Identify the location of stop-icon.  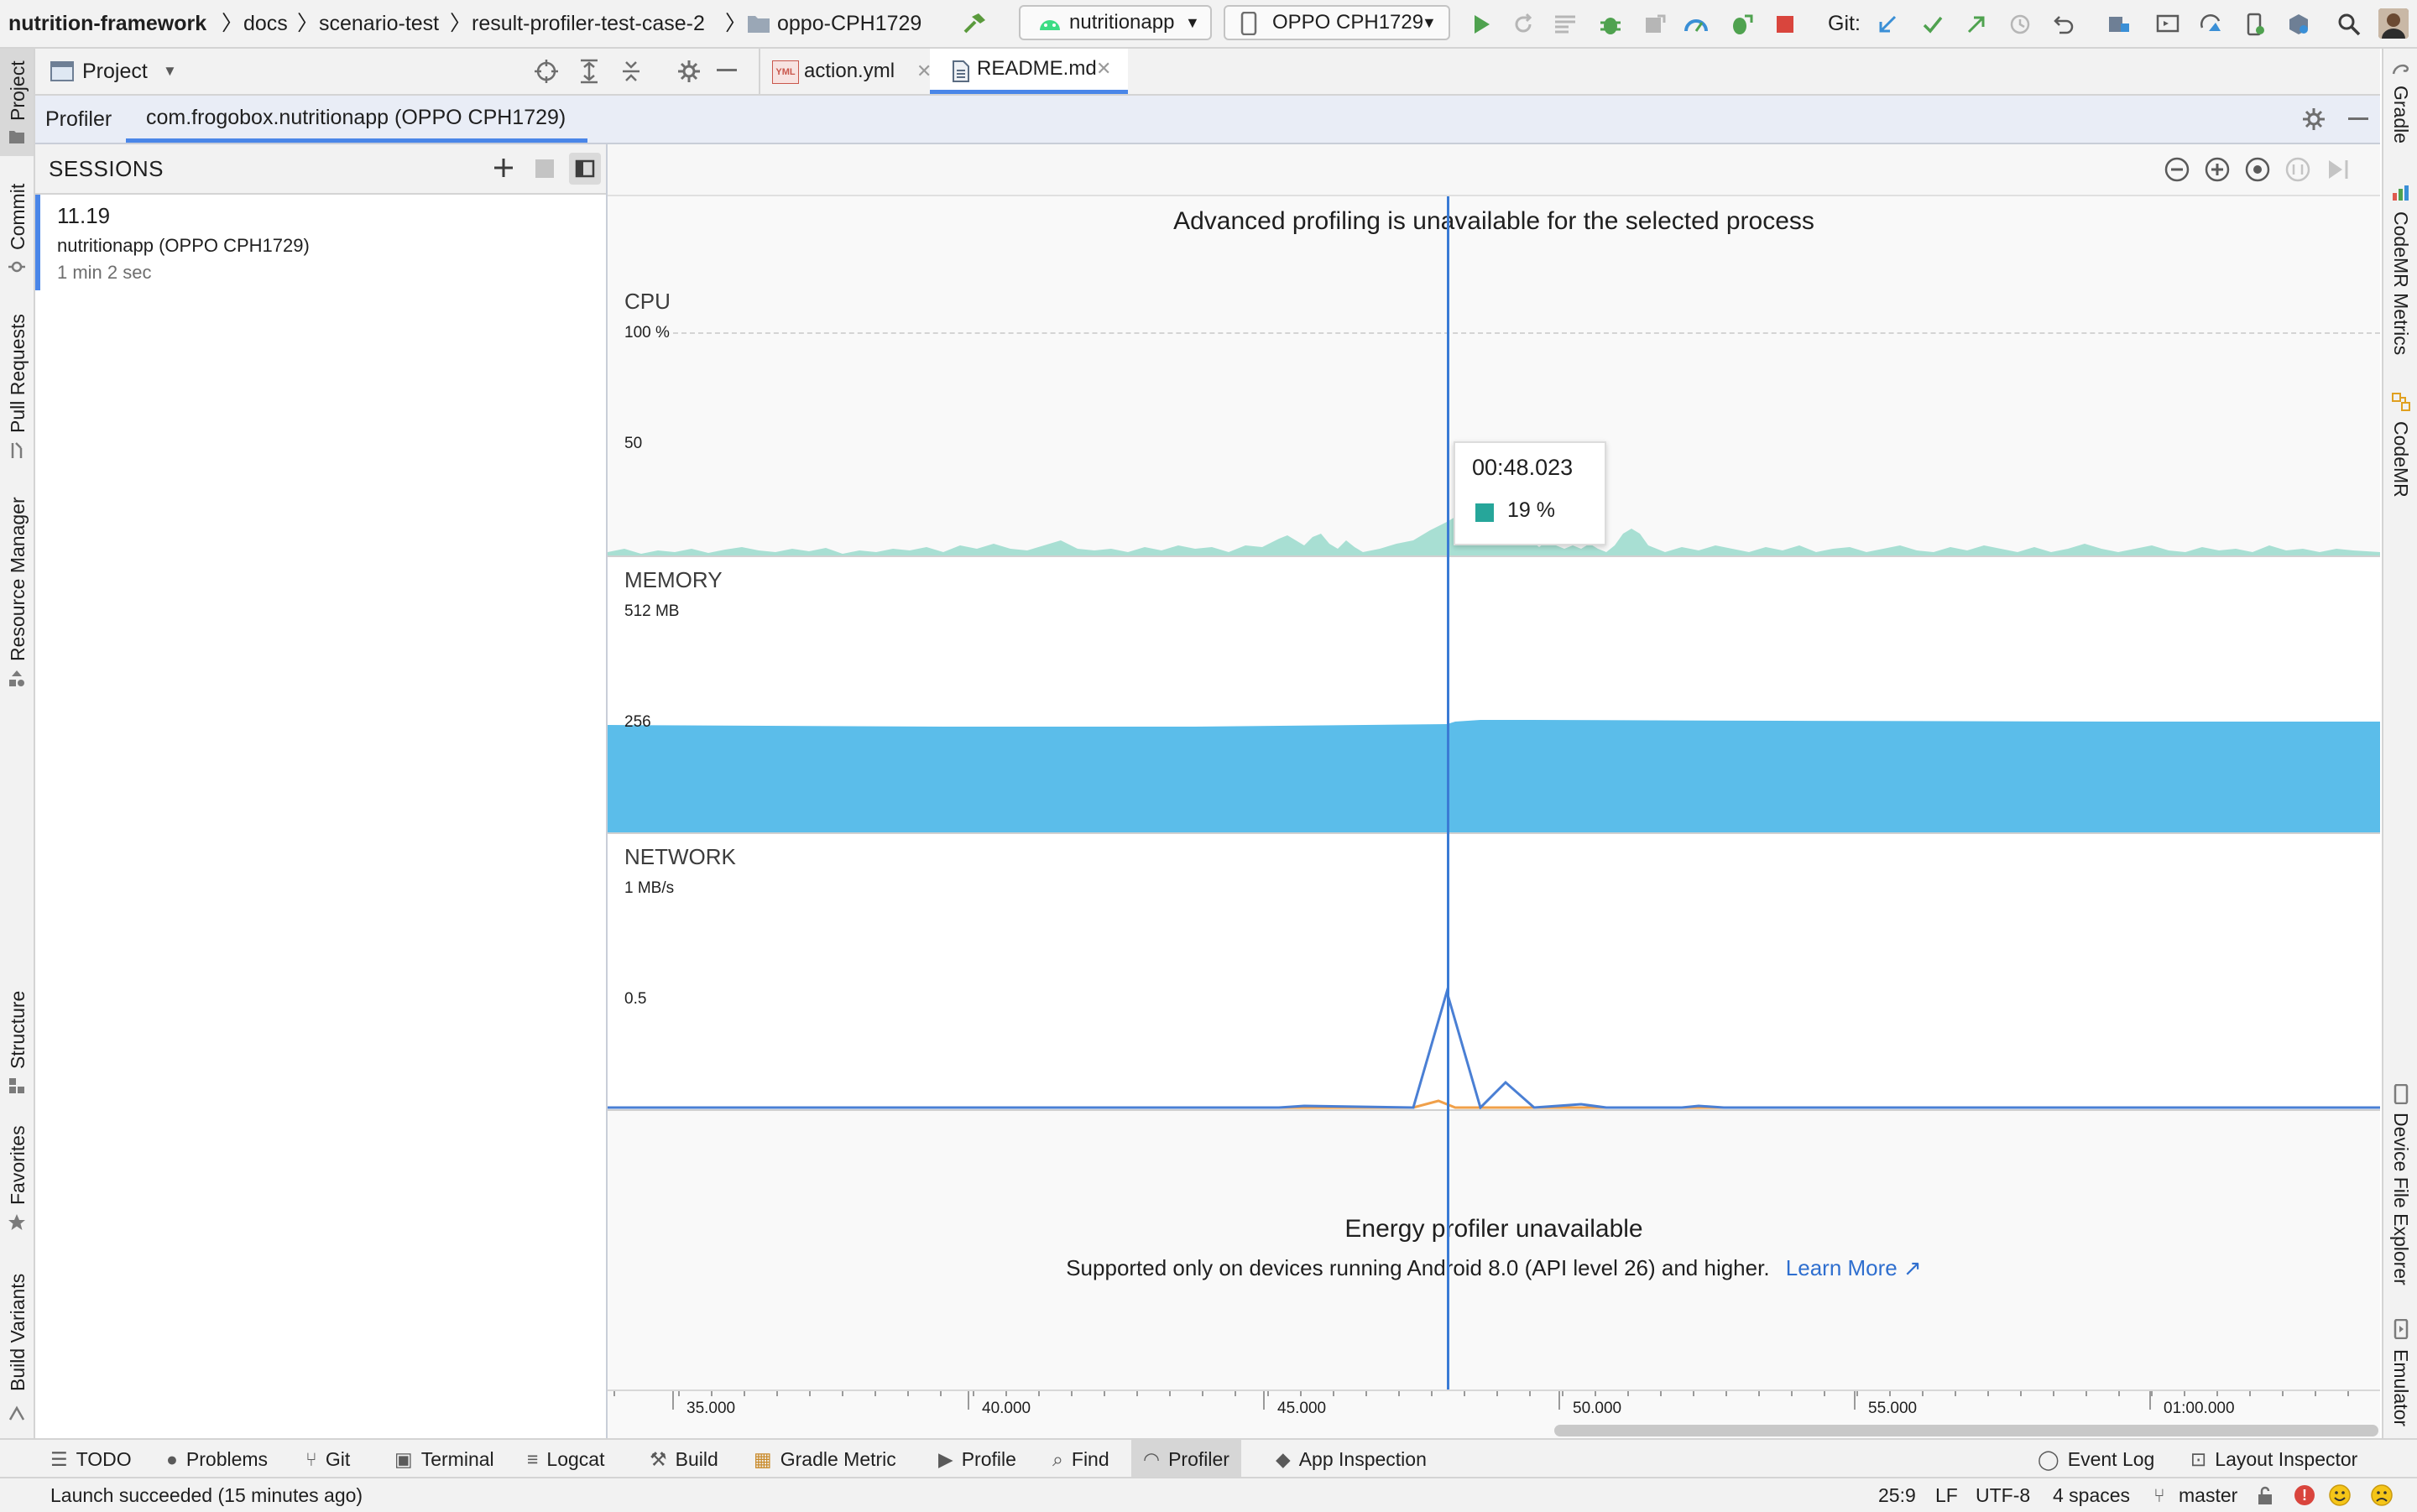
(1785, 25).